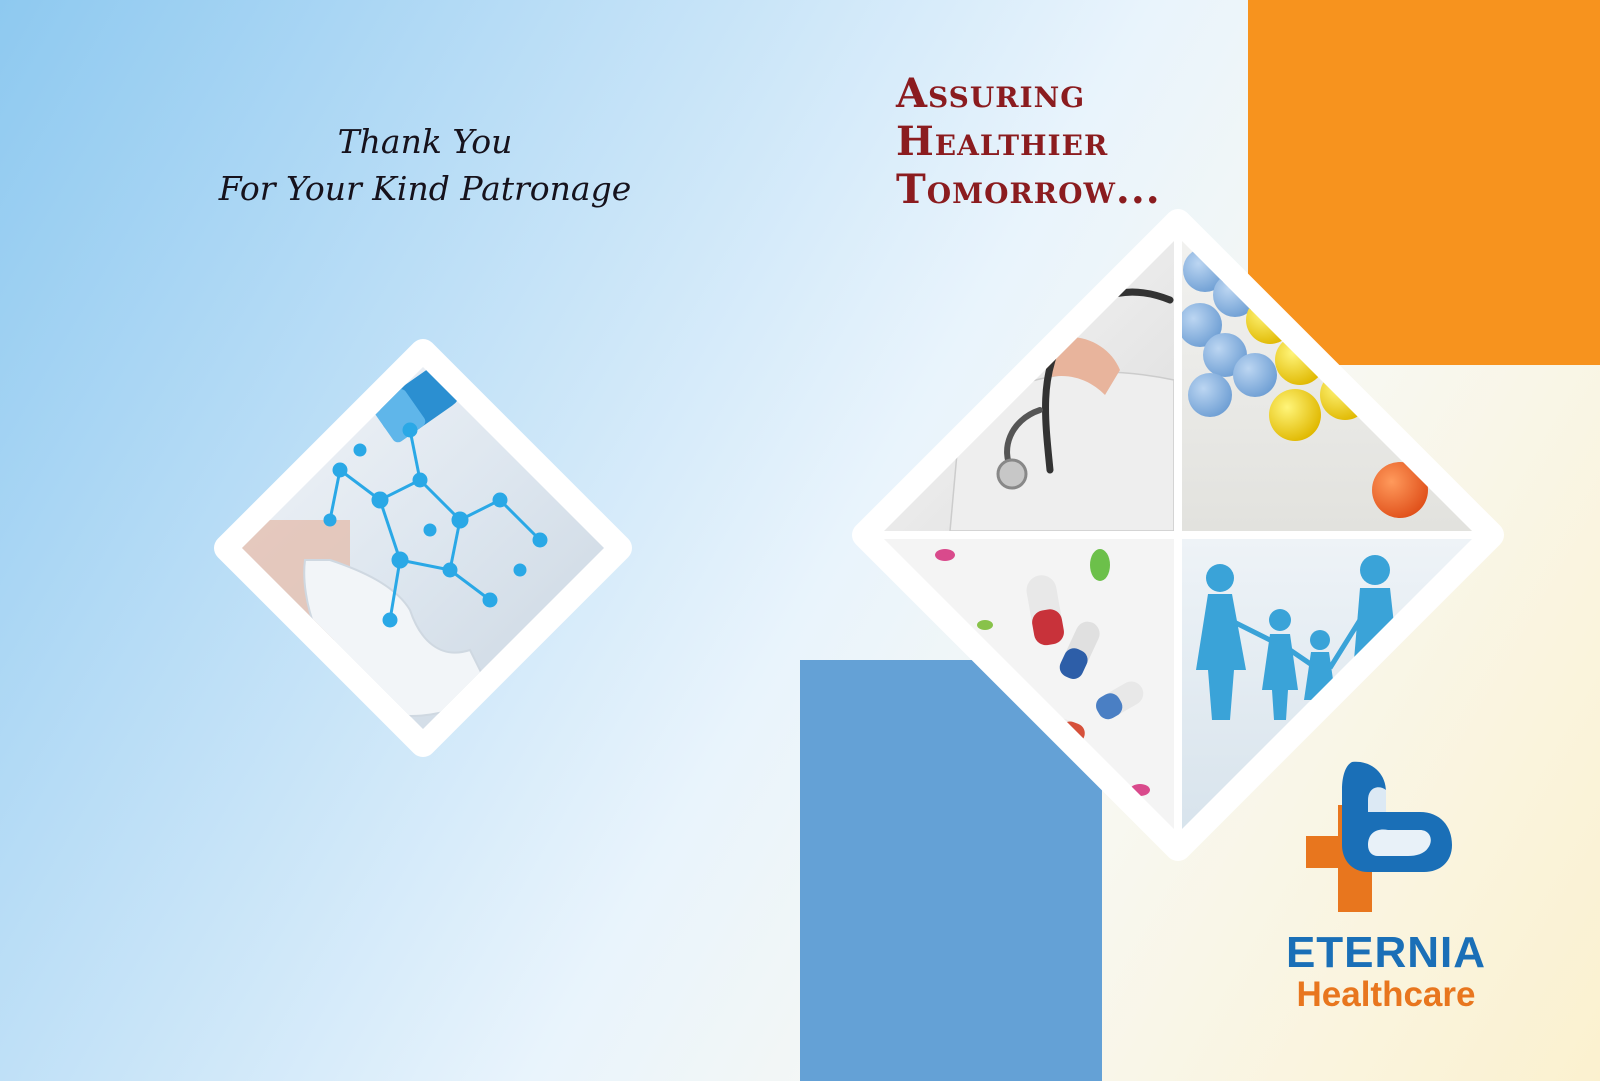 The image size is (1600, 1081). I want to click on cross-logo-icon, so click(1379, 836).